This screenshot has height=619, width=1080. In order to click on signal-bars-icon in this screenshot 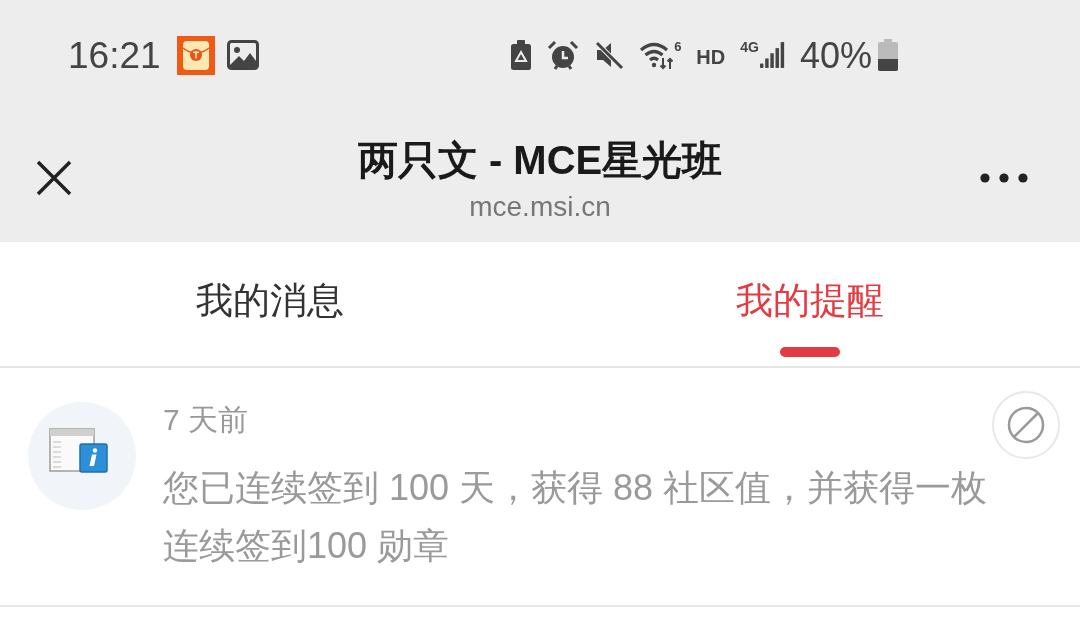, I will do `click(772, 55)`.